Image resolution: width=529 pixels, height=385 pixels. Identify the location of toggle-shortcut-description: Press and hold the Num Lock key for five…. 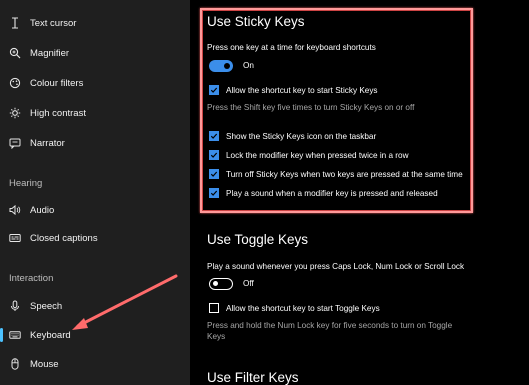
(330, 325).